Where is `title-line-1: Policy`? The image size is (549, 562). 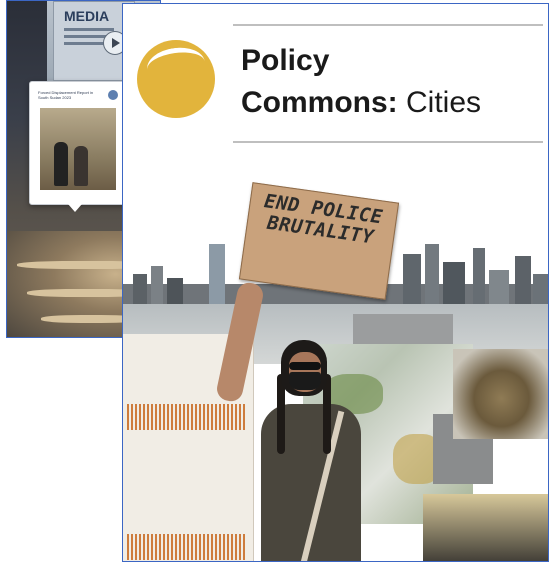
title-line-1: Policy is located at coordinates (285, 60).